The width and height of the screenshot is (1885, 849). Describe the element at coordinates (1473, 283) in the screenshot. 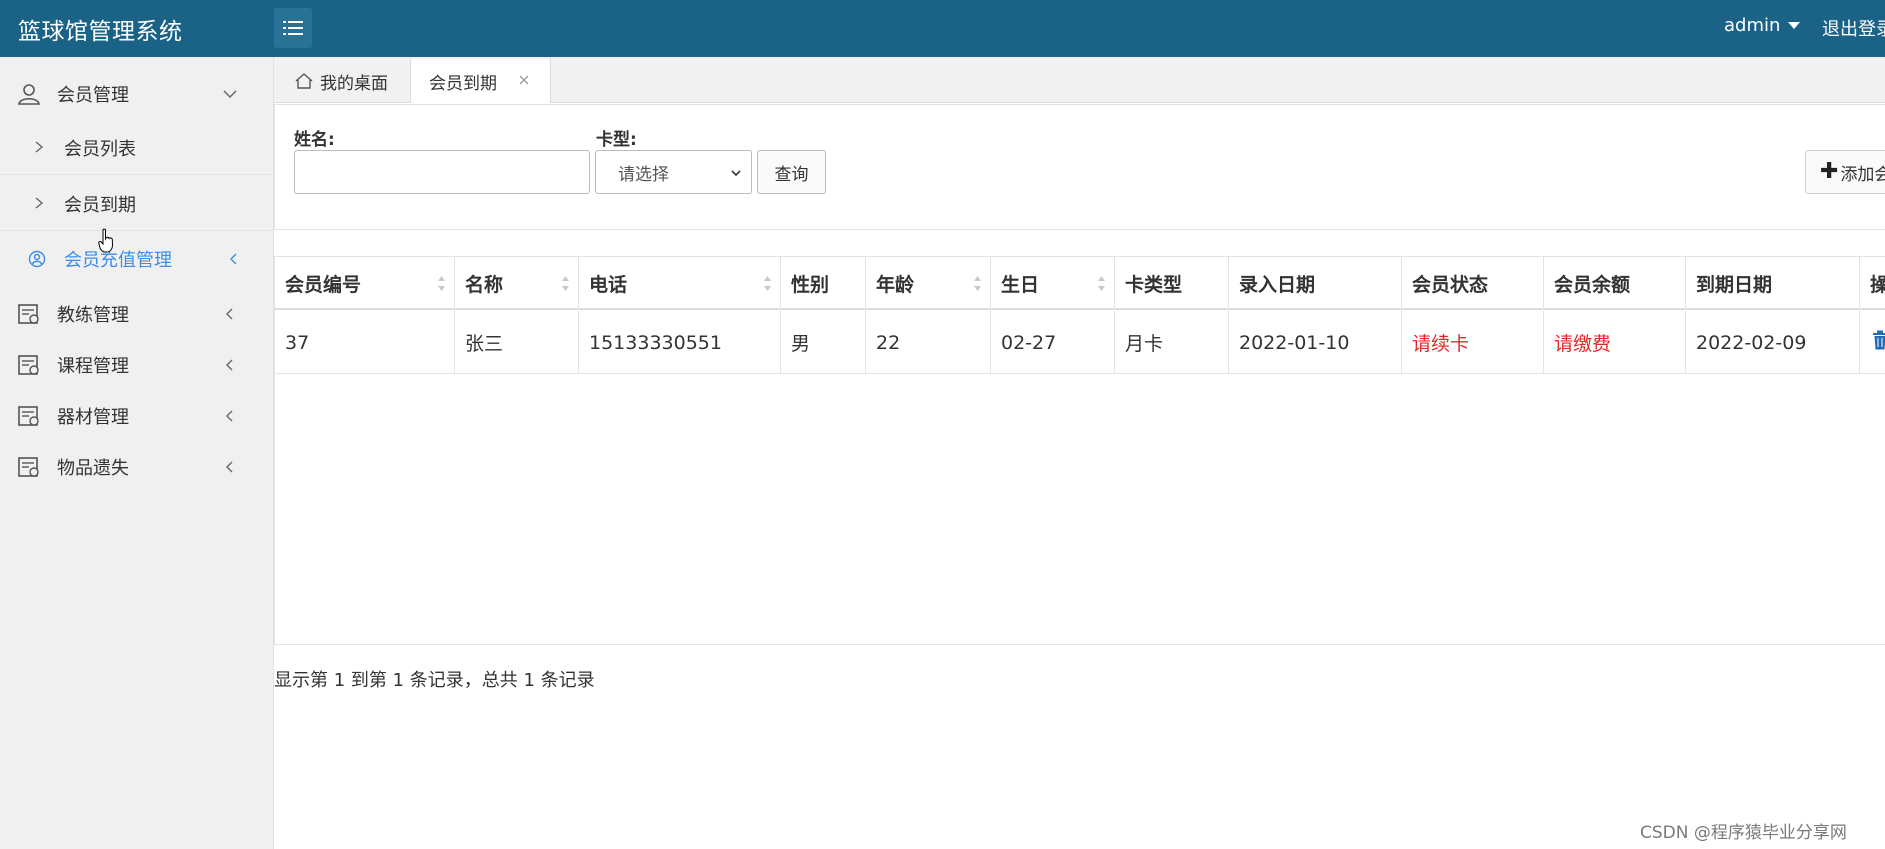

I see `col-member-status: 会员状态` at that location.